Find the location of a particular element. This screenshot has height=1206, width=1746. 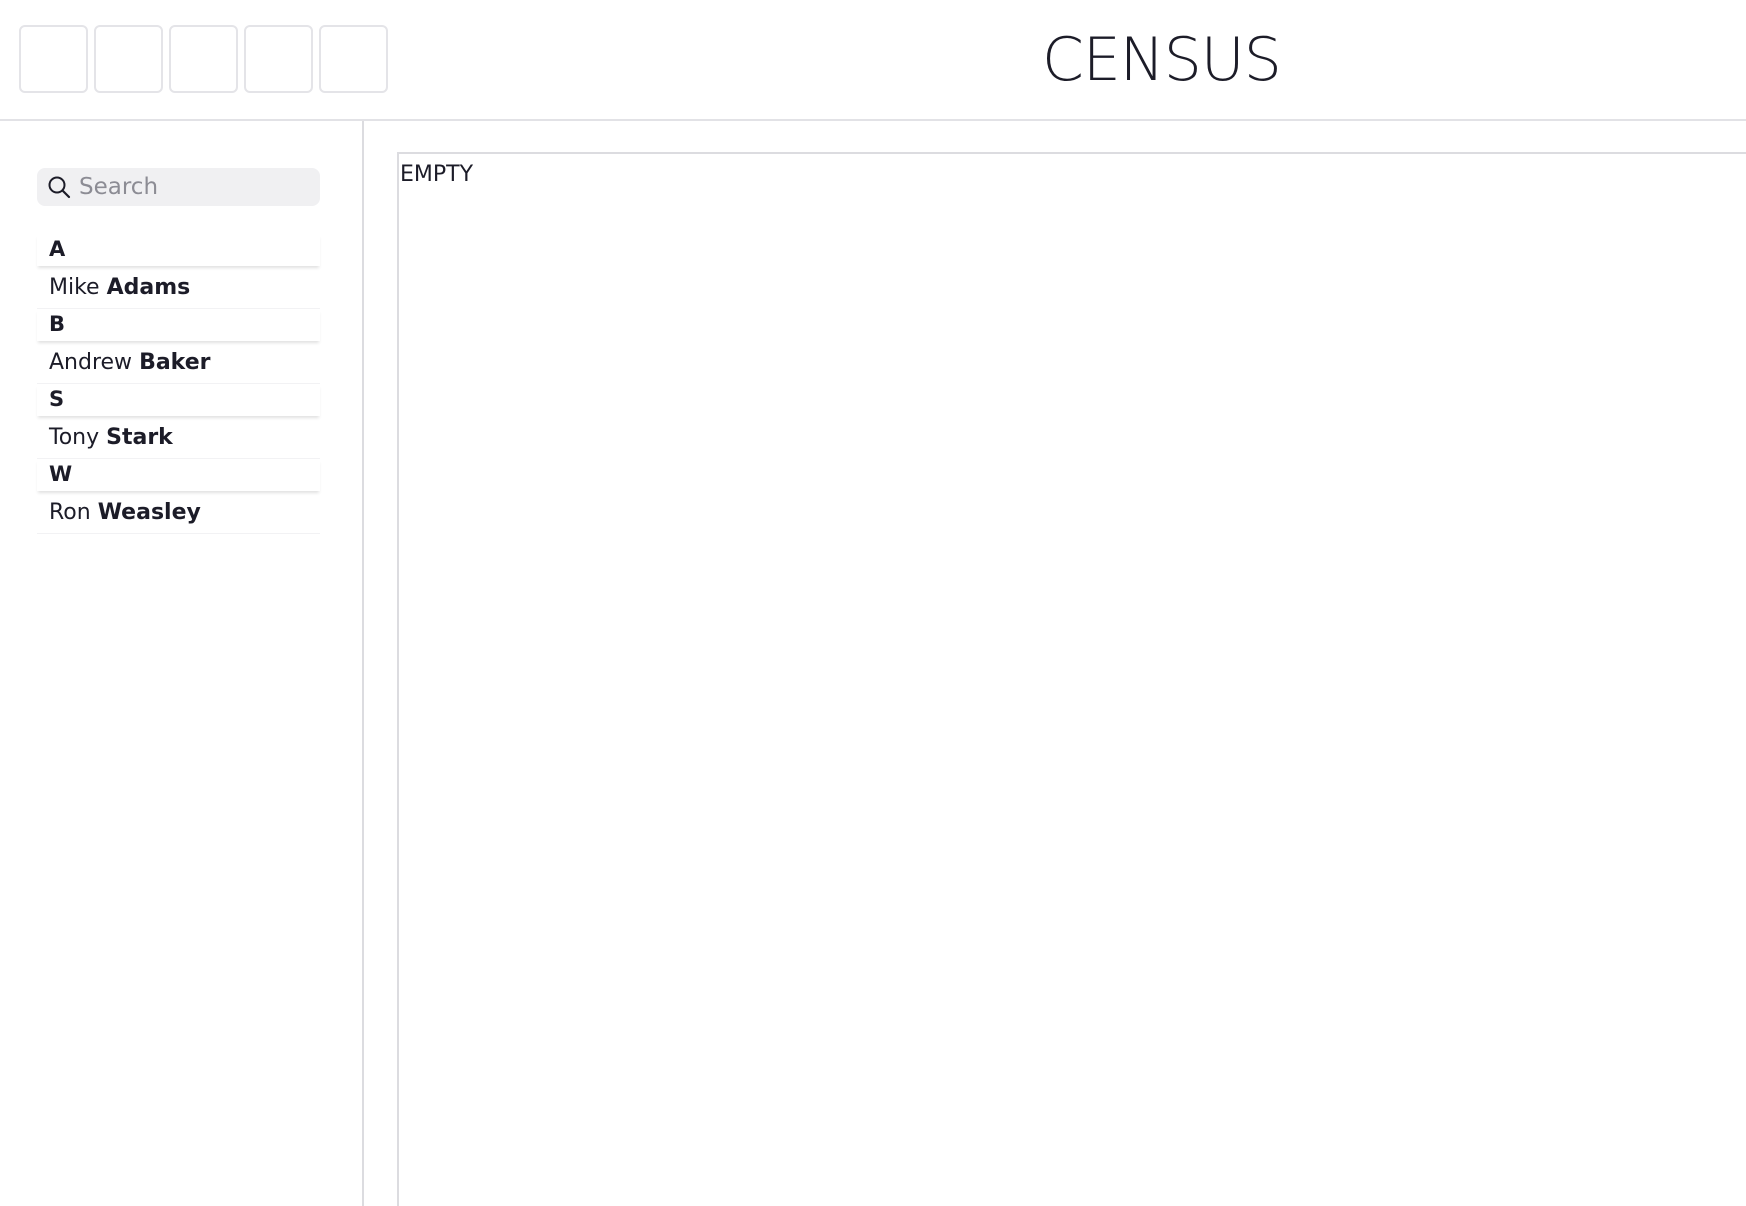

first-name: Ron is located at coordinates (70, 512).